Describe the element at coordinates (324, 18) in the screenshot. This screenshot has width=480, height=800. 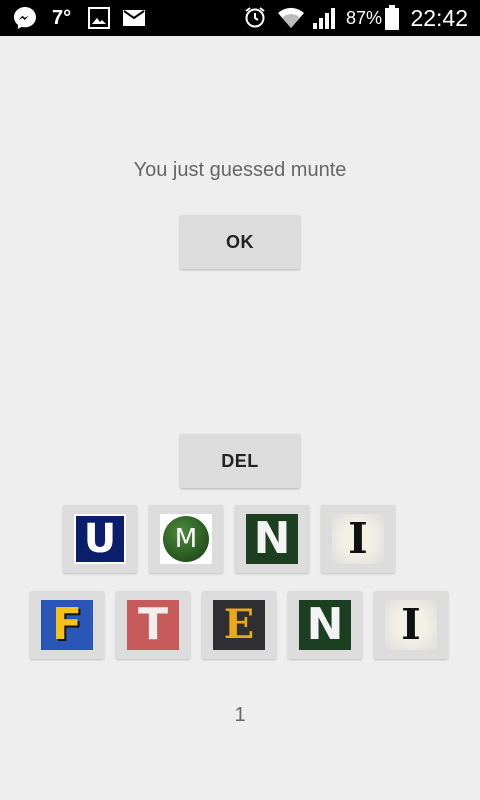
I see `signal-icon` at that location.